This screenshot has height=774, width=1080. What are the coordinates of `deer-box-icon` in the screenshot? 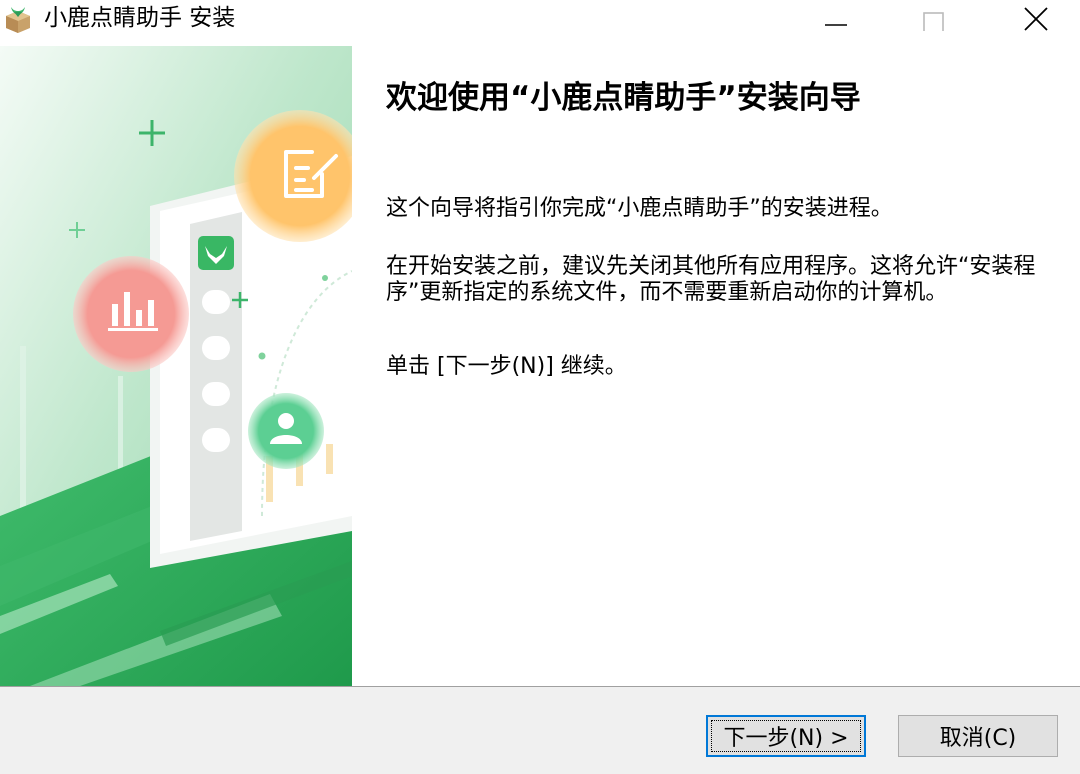 It's located at (18, 20).